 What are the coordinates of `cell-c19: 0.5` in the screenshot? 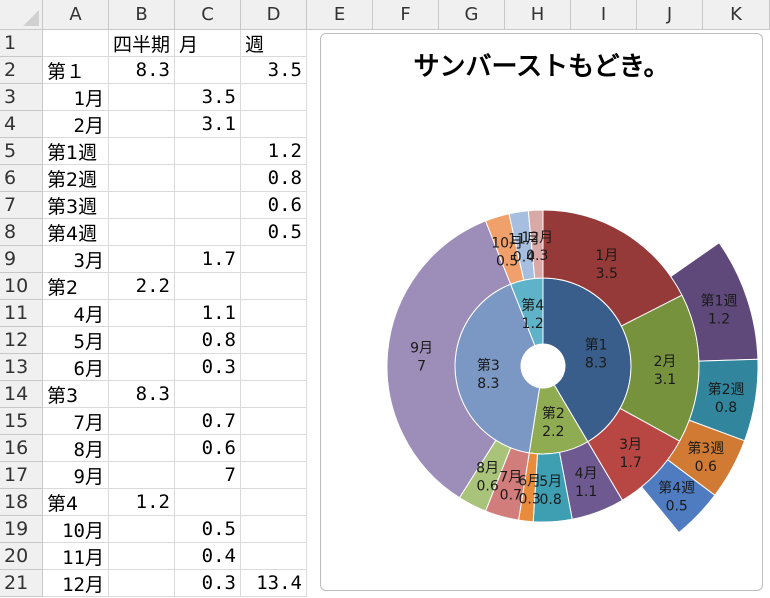 It's located at (208, 529).